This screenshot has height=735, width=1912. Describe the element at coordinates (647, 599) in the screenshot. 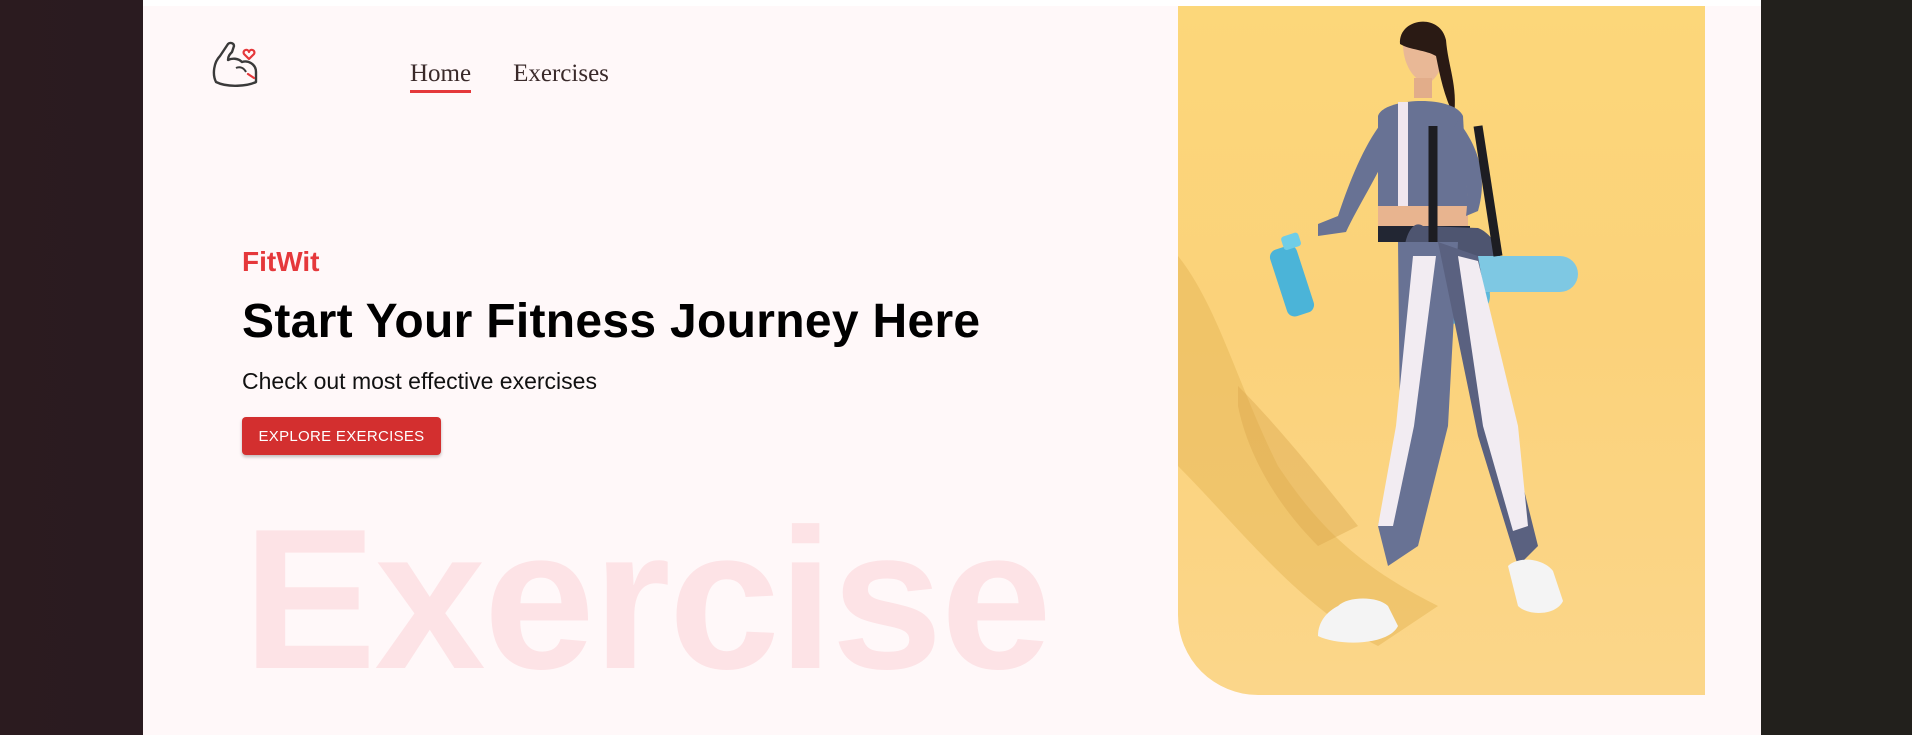

I see `background-watermark-word: Exercise` at that location.